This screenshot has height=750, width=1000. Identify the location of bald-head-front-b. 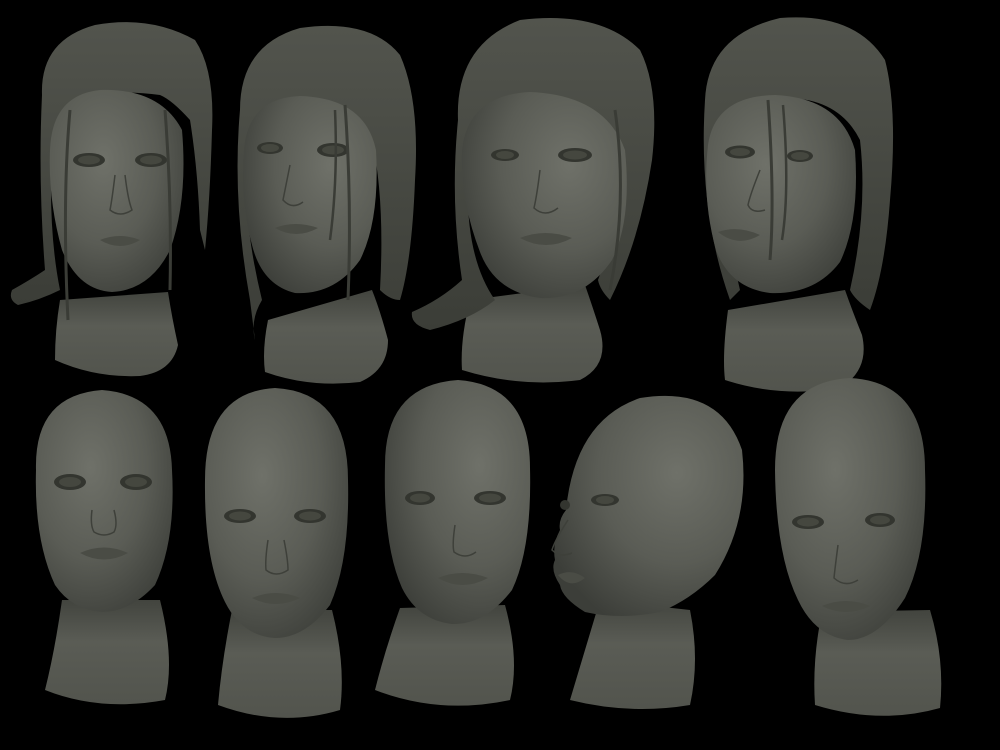
(276, 553).